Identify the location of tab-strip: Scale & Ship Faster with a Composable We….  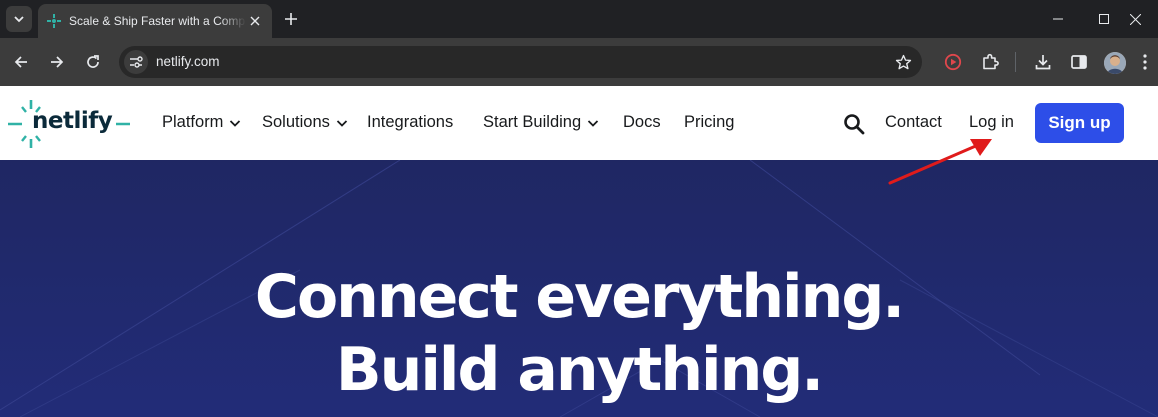
(579, 19).